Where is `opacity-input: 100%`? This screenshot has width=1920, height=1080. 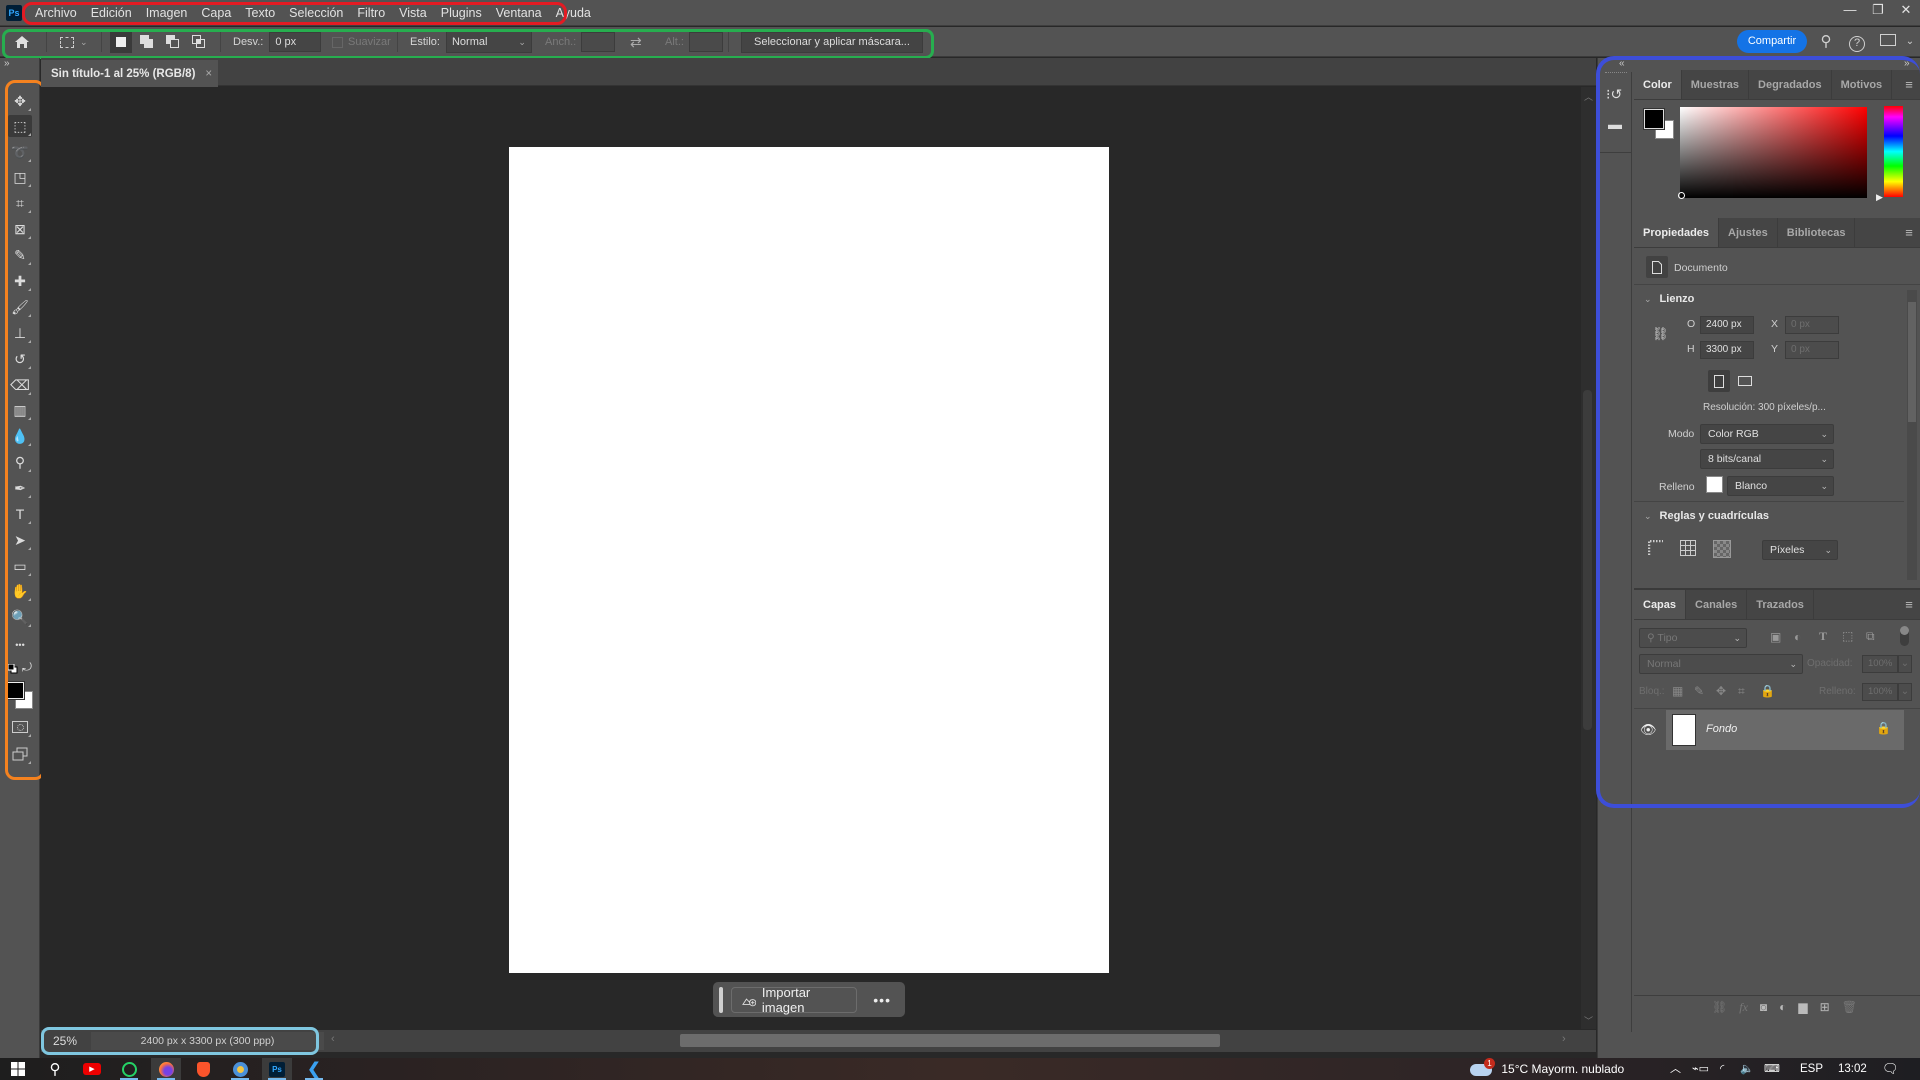
opacity-input: 100% is located at coordinates (1880, 664).